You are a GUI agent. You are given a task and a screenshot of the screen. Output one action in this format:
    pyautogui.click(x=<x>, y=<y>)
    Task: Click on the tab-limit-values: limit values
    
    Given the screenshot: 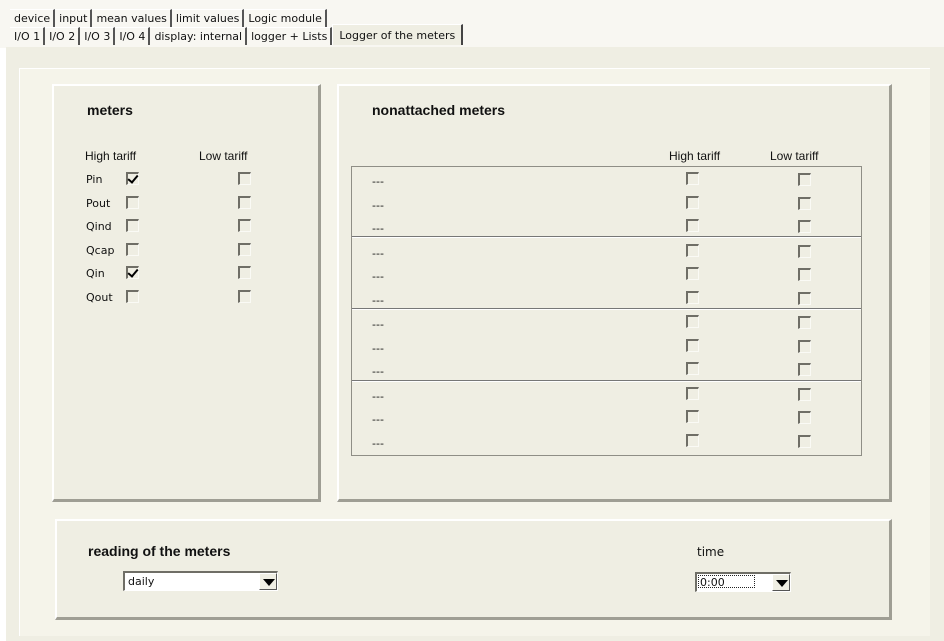 What is the action you would take?
    pyautogui.click(x=208, y=18)
    